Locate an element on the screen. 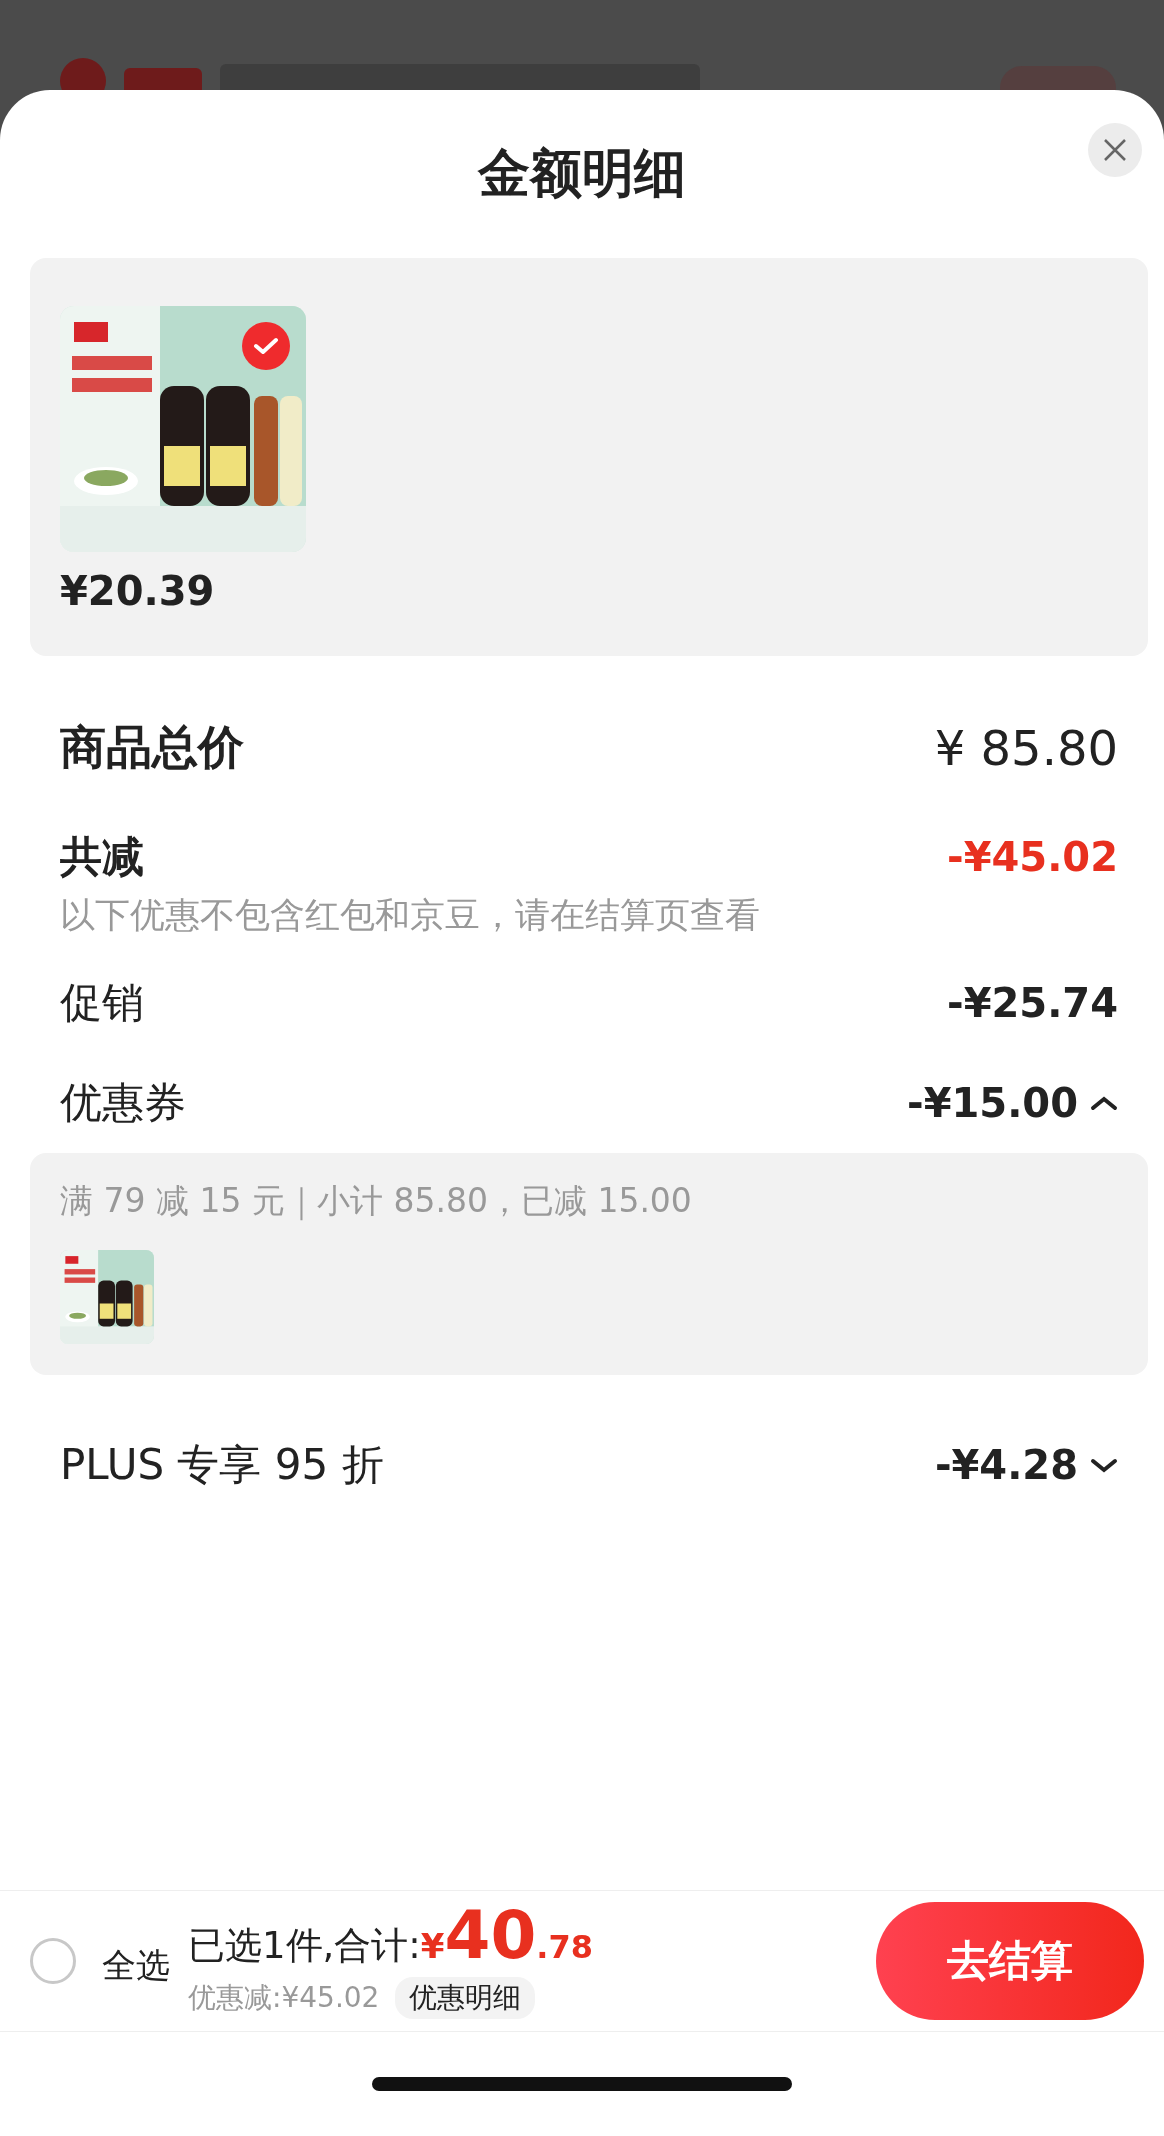  summary-label: 共减 is located at coordinates (102, 857).